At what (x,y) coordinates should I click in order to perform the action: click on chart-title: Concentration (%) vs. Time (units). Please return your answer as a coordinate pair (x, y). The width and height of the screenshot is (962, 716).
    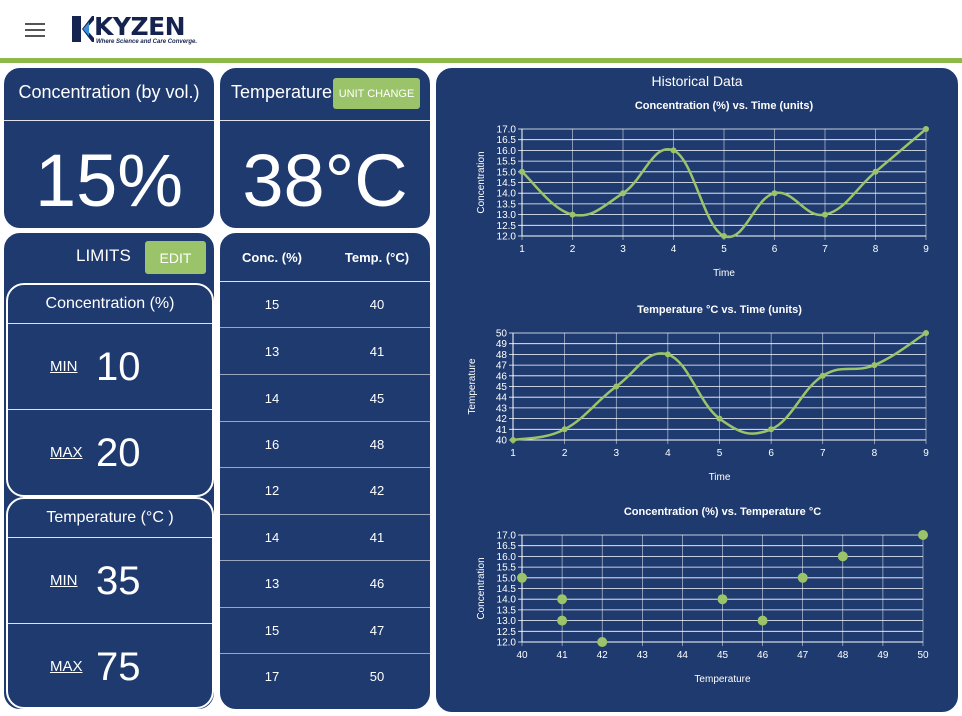
    Looking at the image, I should click on (724, 106).